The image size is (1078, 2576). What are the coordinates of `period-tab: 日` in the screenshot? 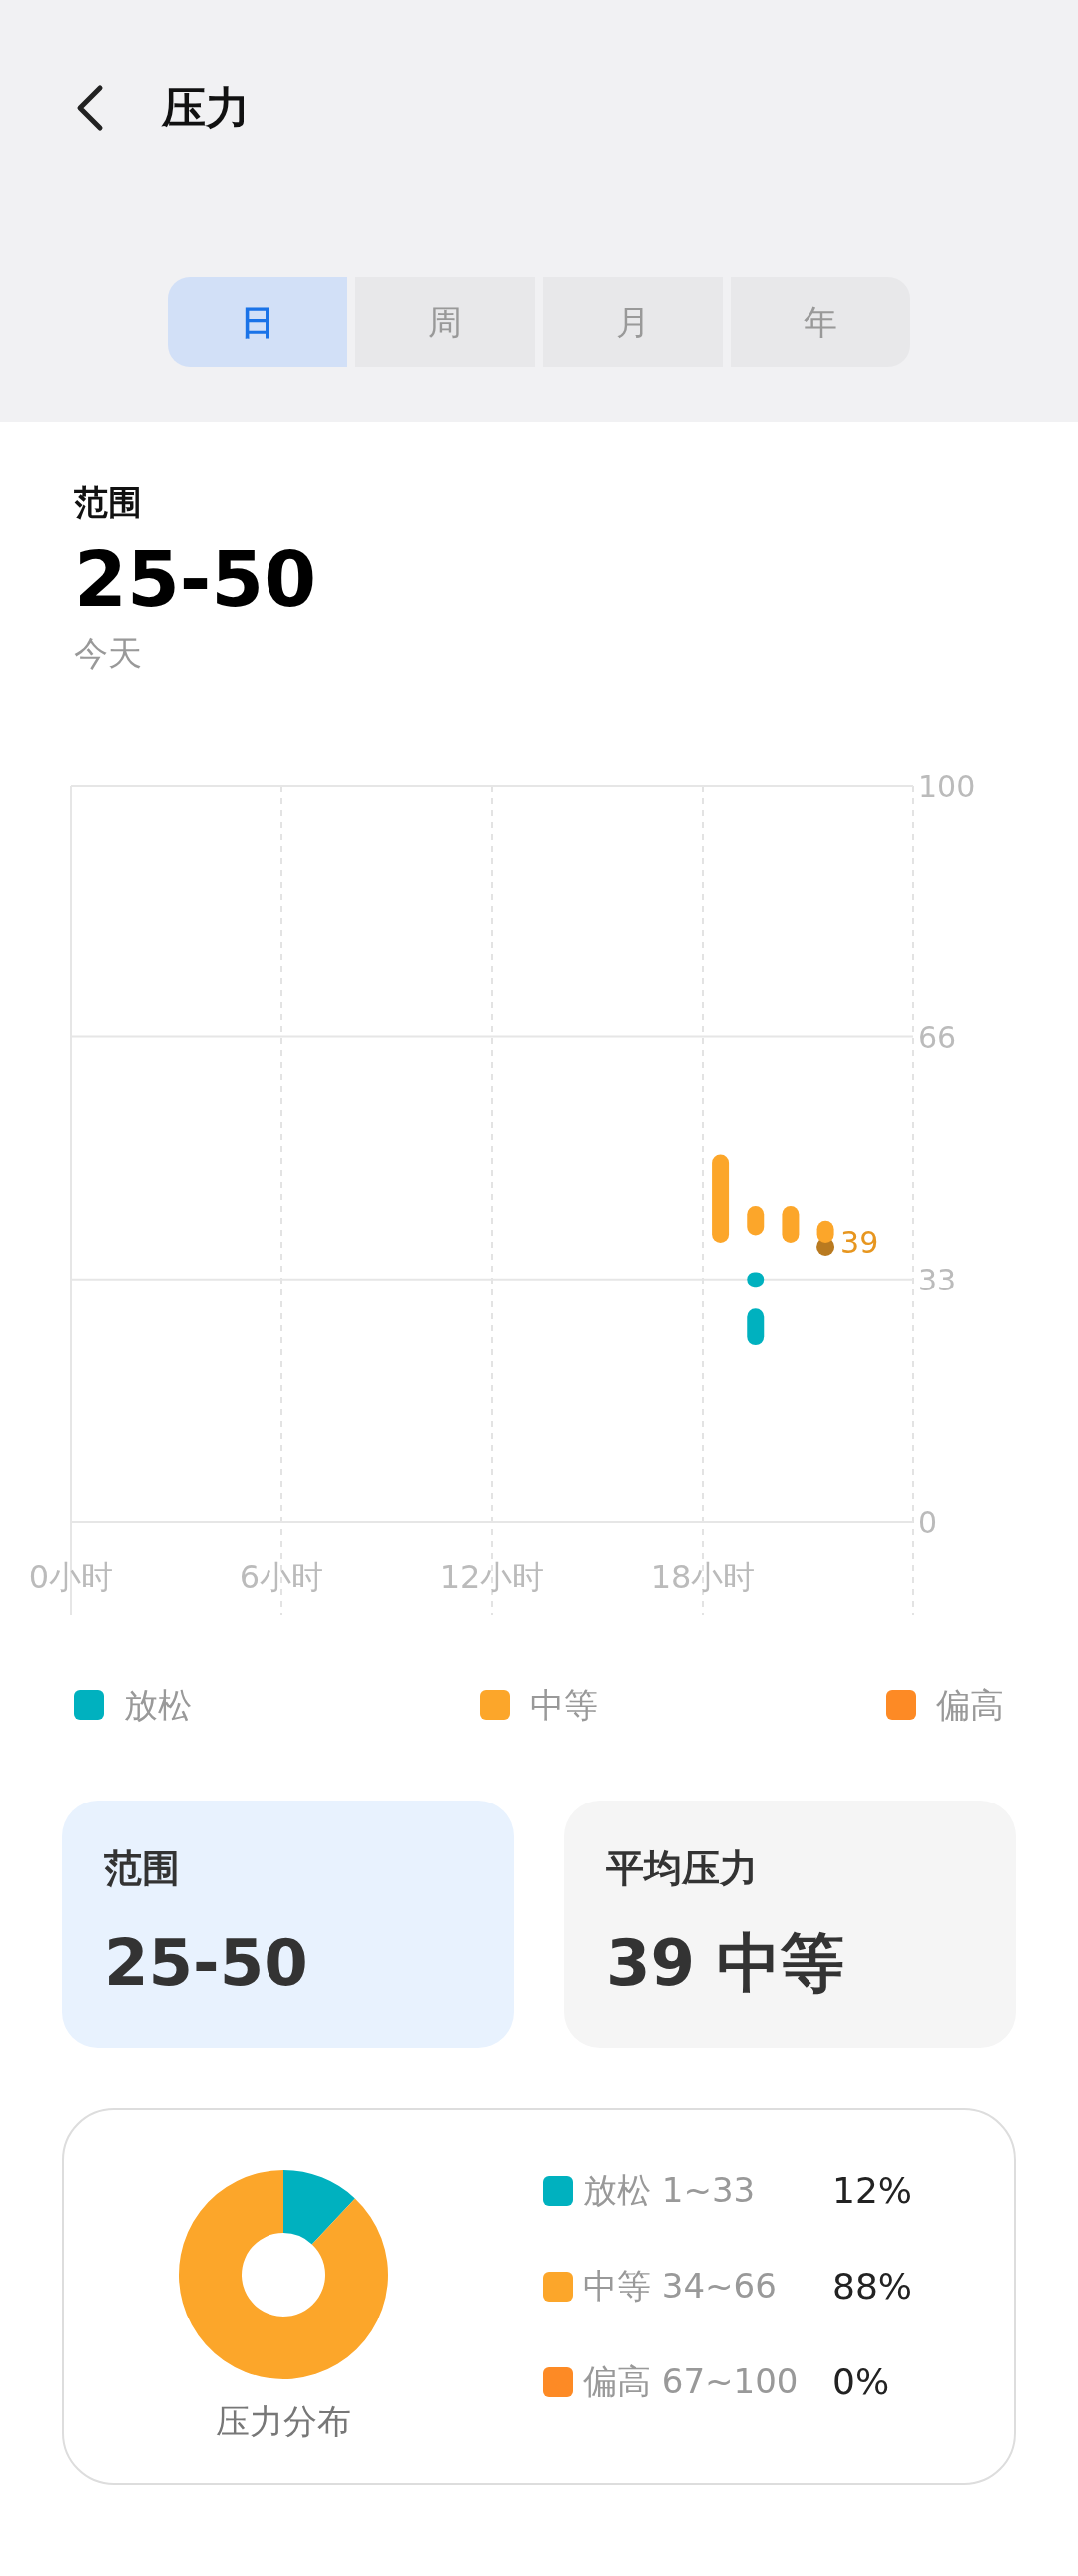 It's located at (257, 322).